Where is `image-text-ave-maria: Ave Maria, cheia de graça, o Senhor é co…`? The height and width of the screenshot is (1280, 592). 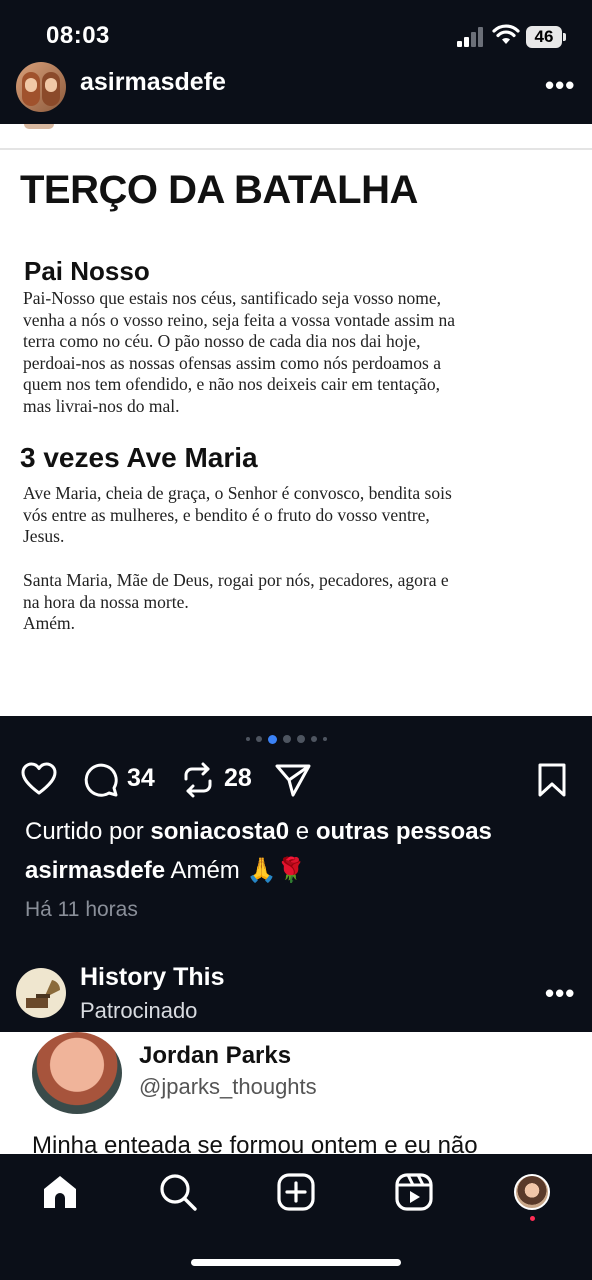 image-text-ave-maria: Ave Maria, cheia de graça, o Senhor é co… is located at coordinates (237, 514).